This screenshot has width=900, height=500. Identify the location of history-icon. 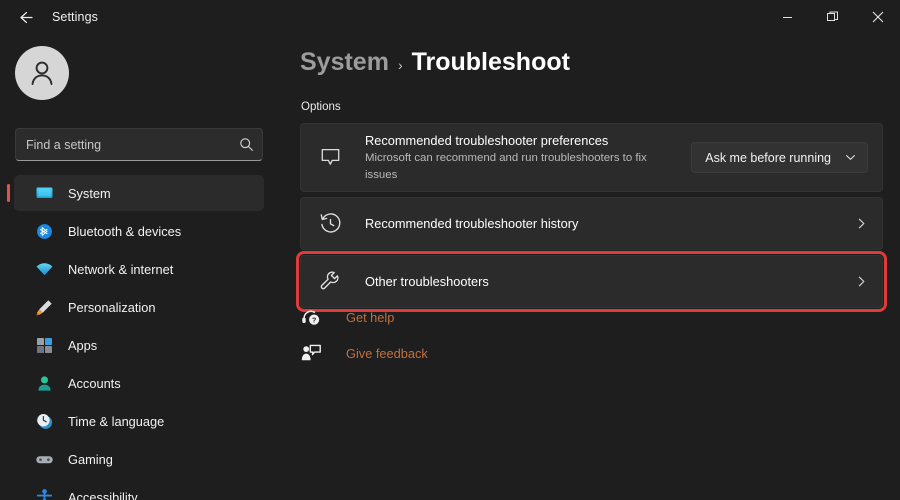
(330, 224).